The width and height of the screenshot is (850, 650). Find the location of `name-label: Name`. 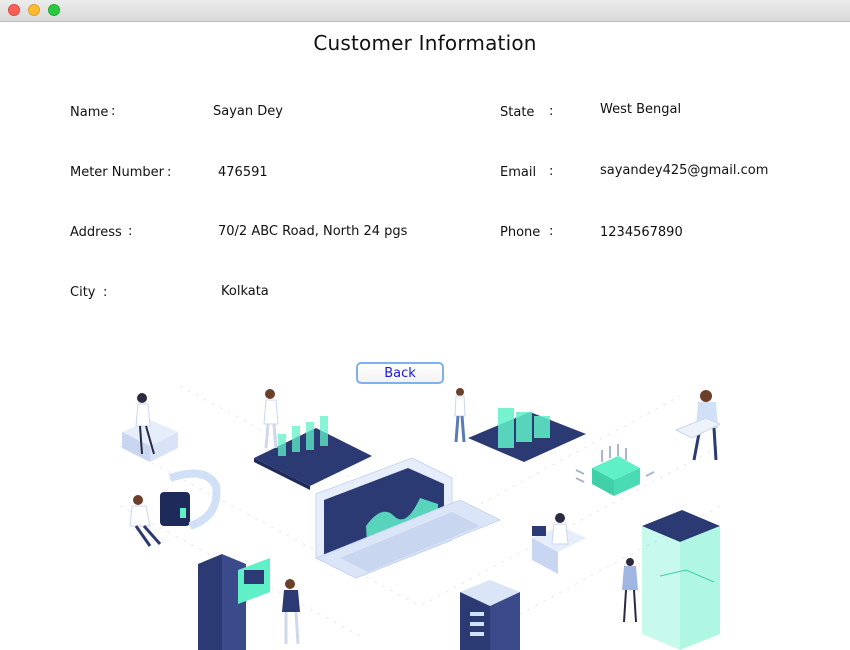

name-label: Name is located at coordinates (89, 112).